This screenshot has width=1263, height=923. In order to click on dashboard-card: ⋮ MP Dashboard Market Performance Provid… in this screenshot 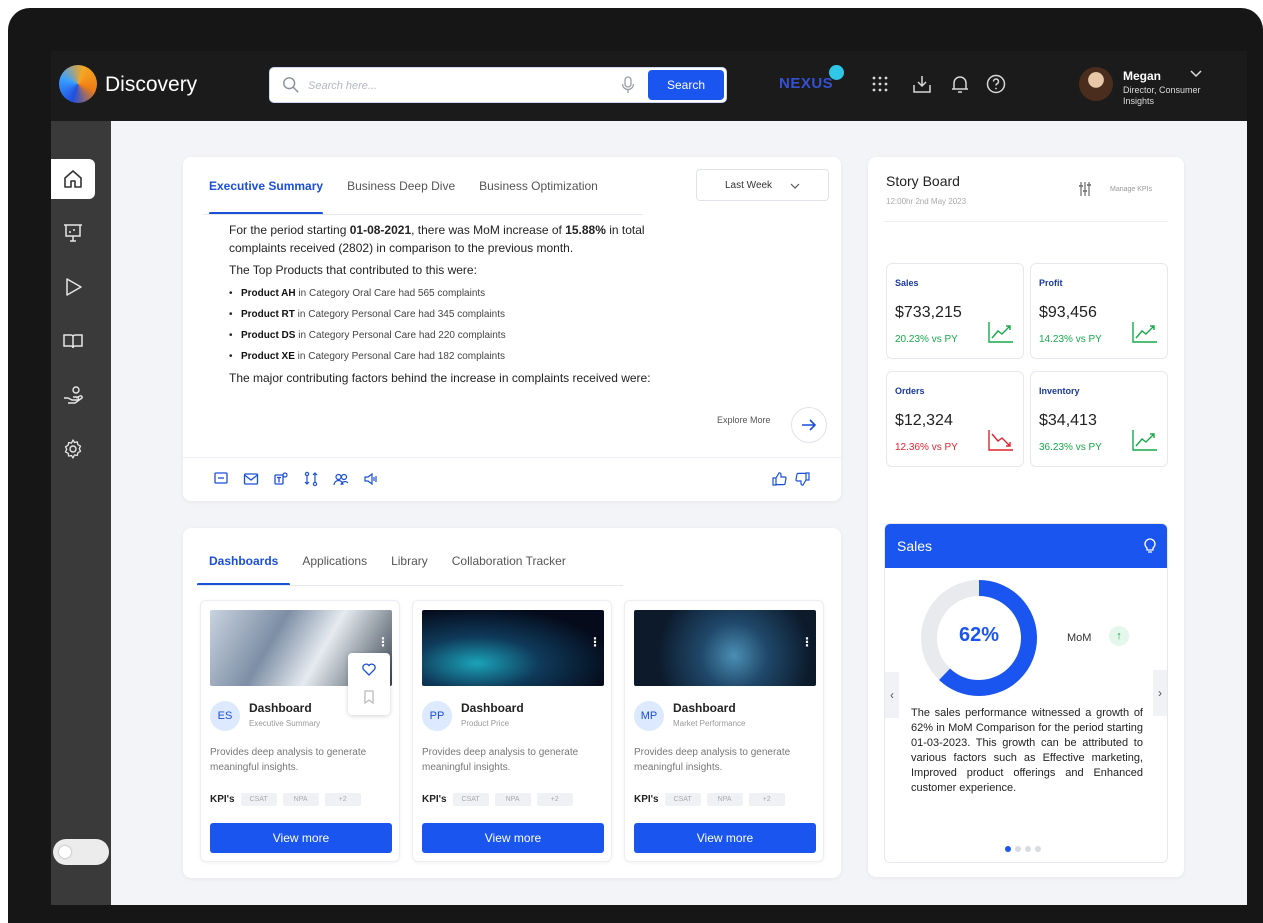, I will do `click(724, 731)`.